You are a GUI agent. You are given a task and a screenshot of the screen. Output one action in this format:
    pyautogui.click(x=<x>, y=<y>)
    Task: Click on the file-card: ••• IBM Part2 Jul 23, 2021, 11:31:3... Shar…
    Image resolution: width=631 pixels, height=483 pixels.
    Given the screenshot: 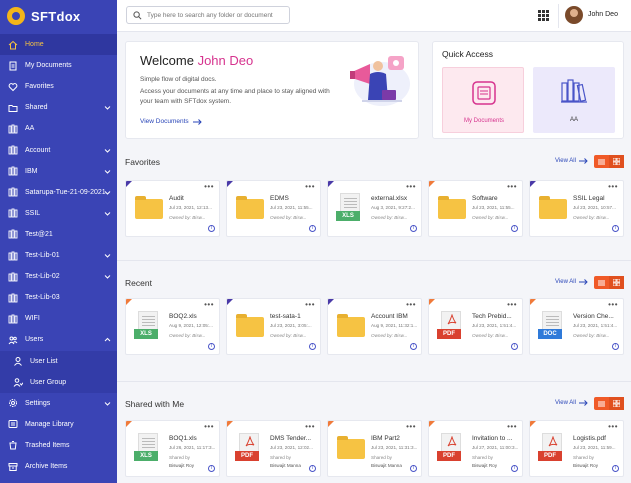 What is the action you would take?
    pyautogui.click(x=374, y=448)
    